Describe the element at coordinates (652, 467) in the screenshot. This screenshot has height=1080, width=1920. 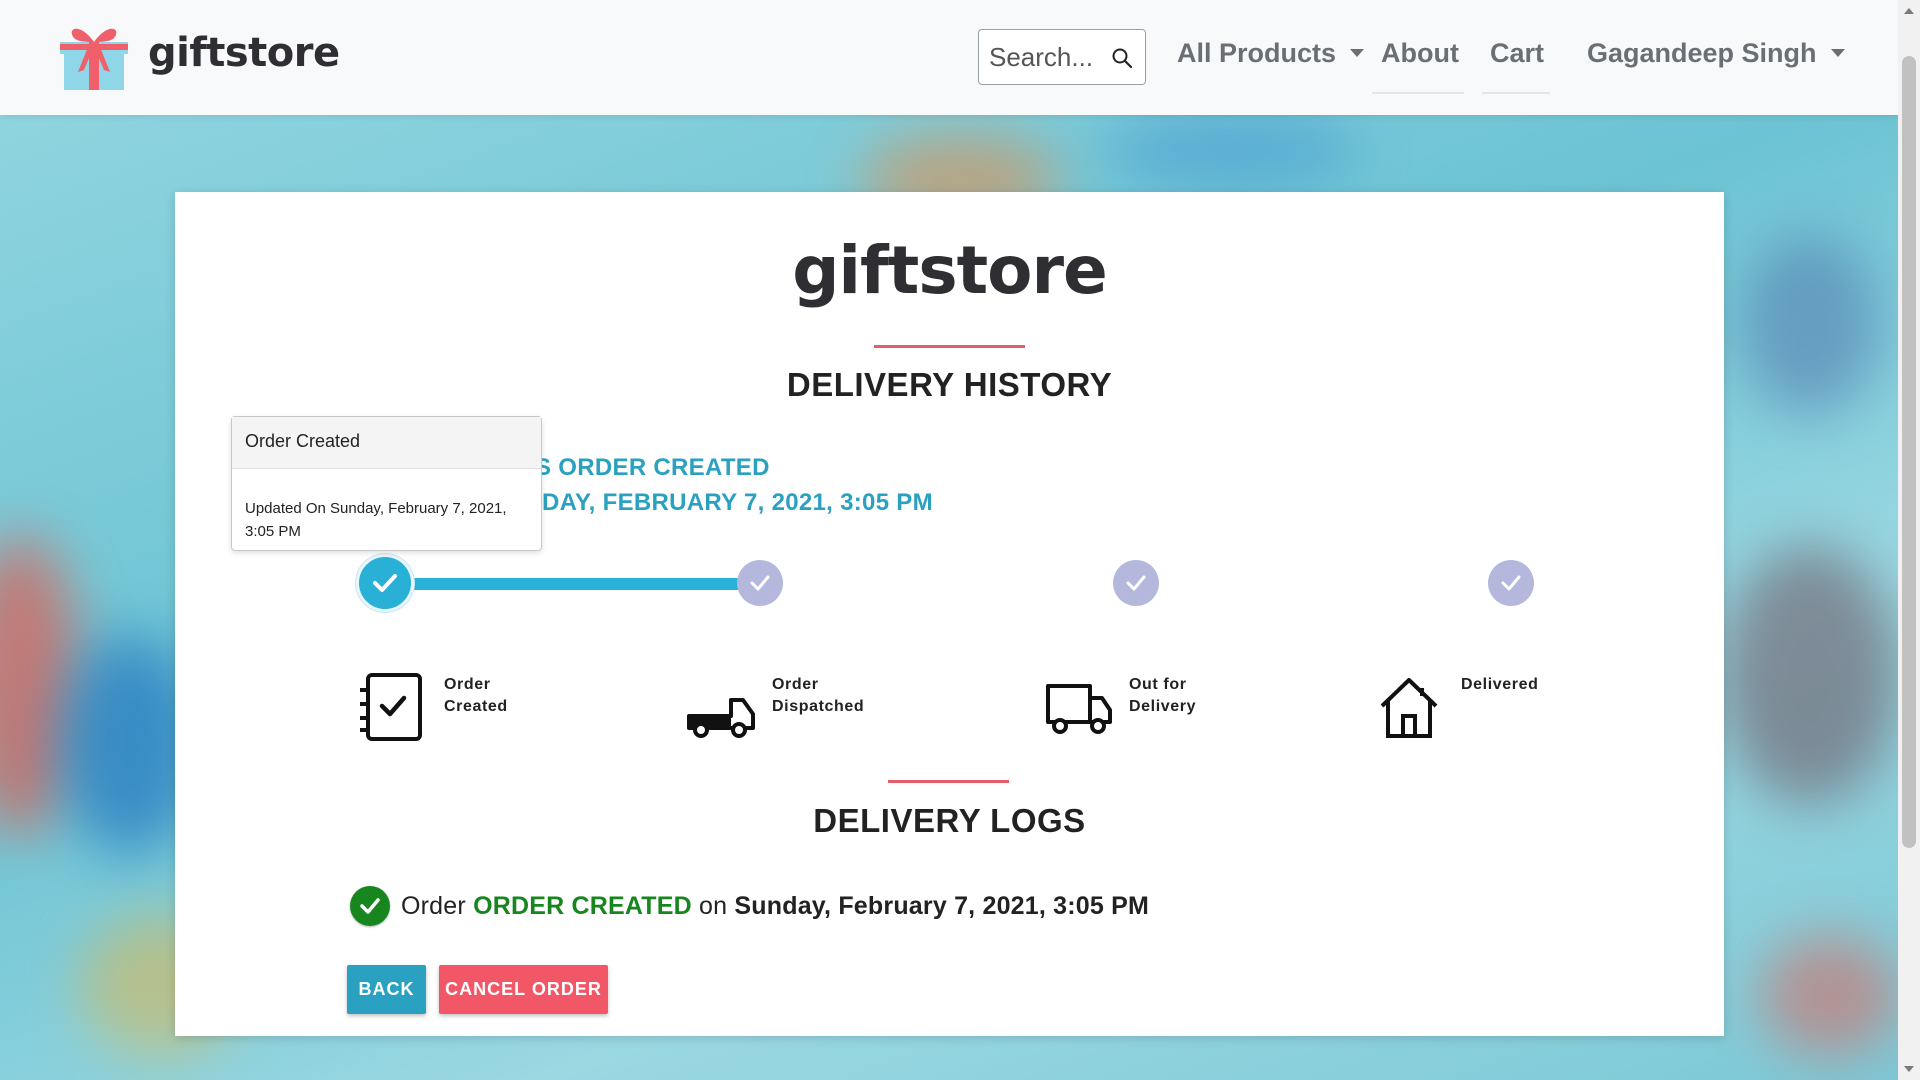
I see `current-status-text: S ORDER CREATED` at that location.